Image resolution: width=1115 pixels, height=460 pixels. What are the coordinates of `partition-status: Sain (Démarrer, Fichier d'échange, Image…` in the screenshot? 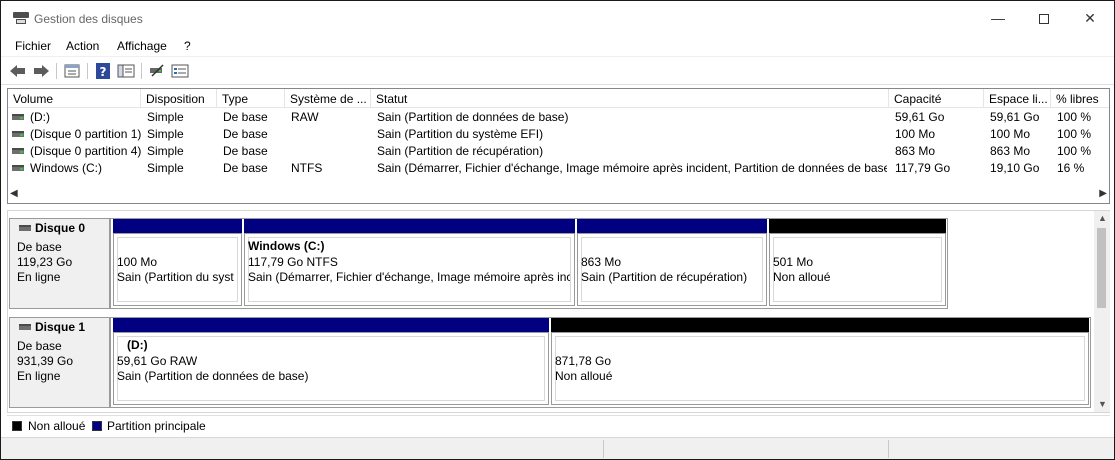 It's located at (409, 277).